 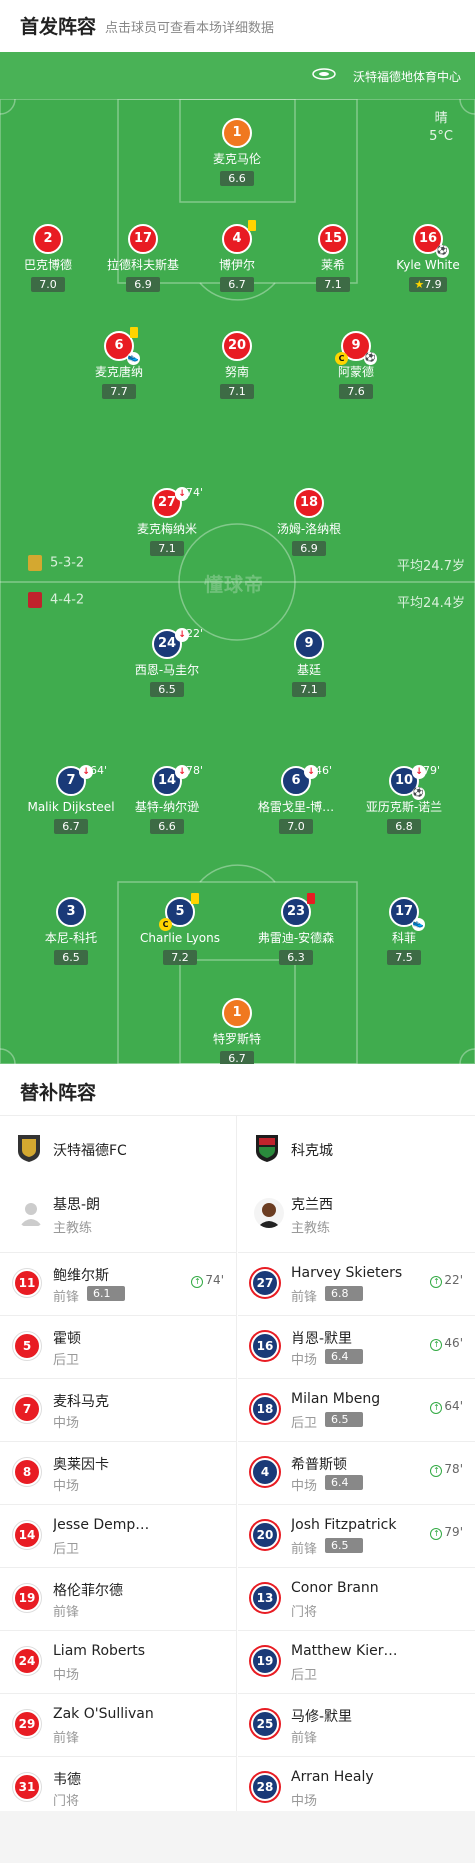 I want to click on player-number: 2, so click(x=48, y=239).